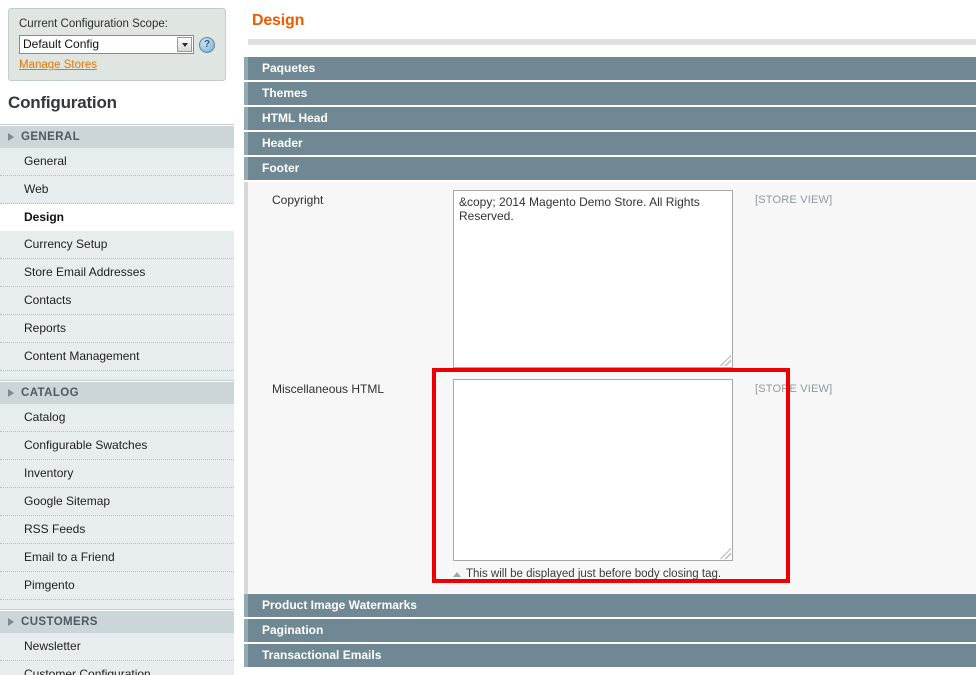 The width and height of the screenshot is (976, 675). Describe the element at coordinates (794, 200) in the screenshot. I see `scope-tag-copyright: [STORE VIEW]` at that location.